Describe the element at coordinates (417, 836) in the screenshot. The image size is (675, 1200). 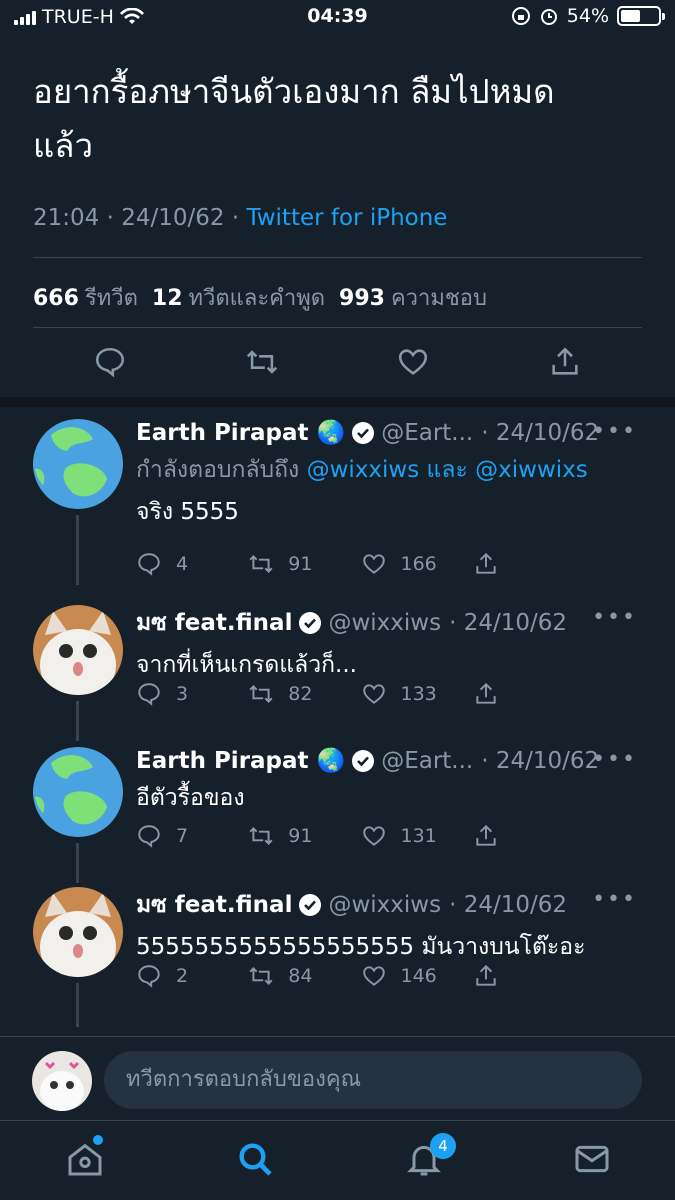
I see `like-count-button: 131` at that location.